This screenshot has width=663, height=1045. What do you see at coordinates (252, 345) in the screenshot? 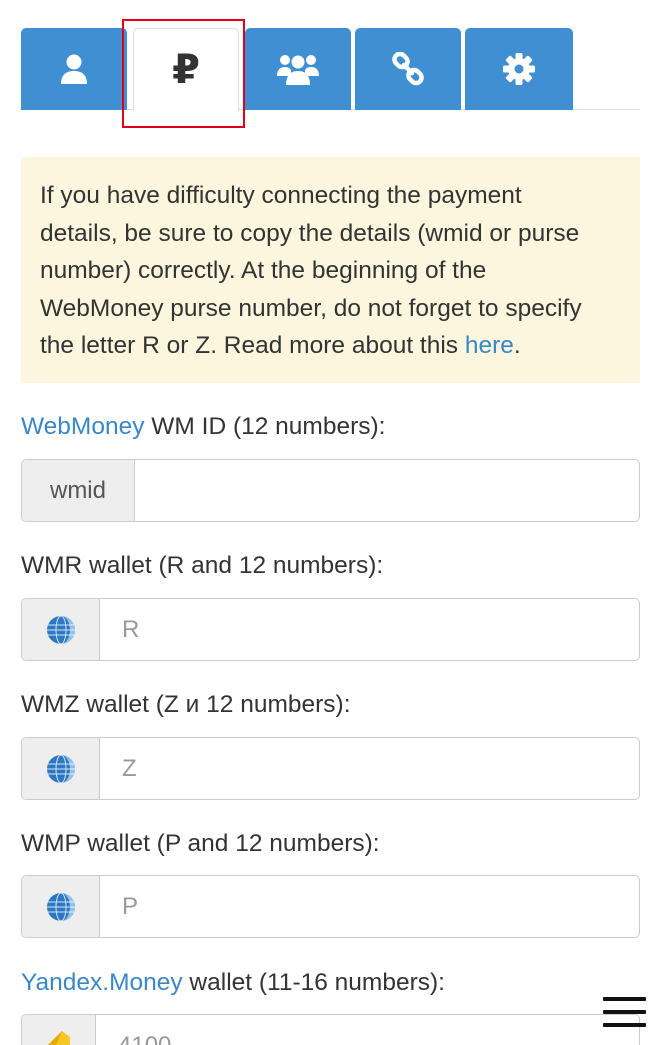
I see `alert-text: the letter R or Z. Read more about this` at bounding box center [252, 345].